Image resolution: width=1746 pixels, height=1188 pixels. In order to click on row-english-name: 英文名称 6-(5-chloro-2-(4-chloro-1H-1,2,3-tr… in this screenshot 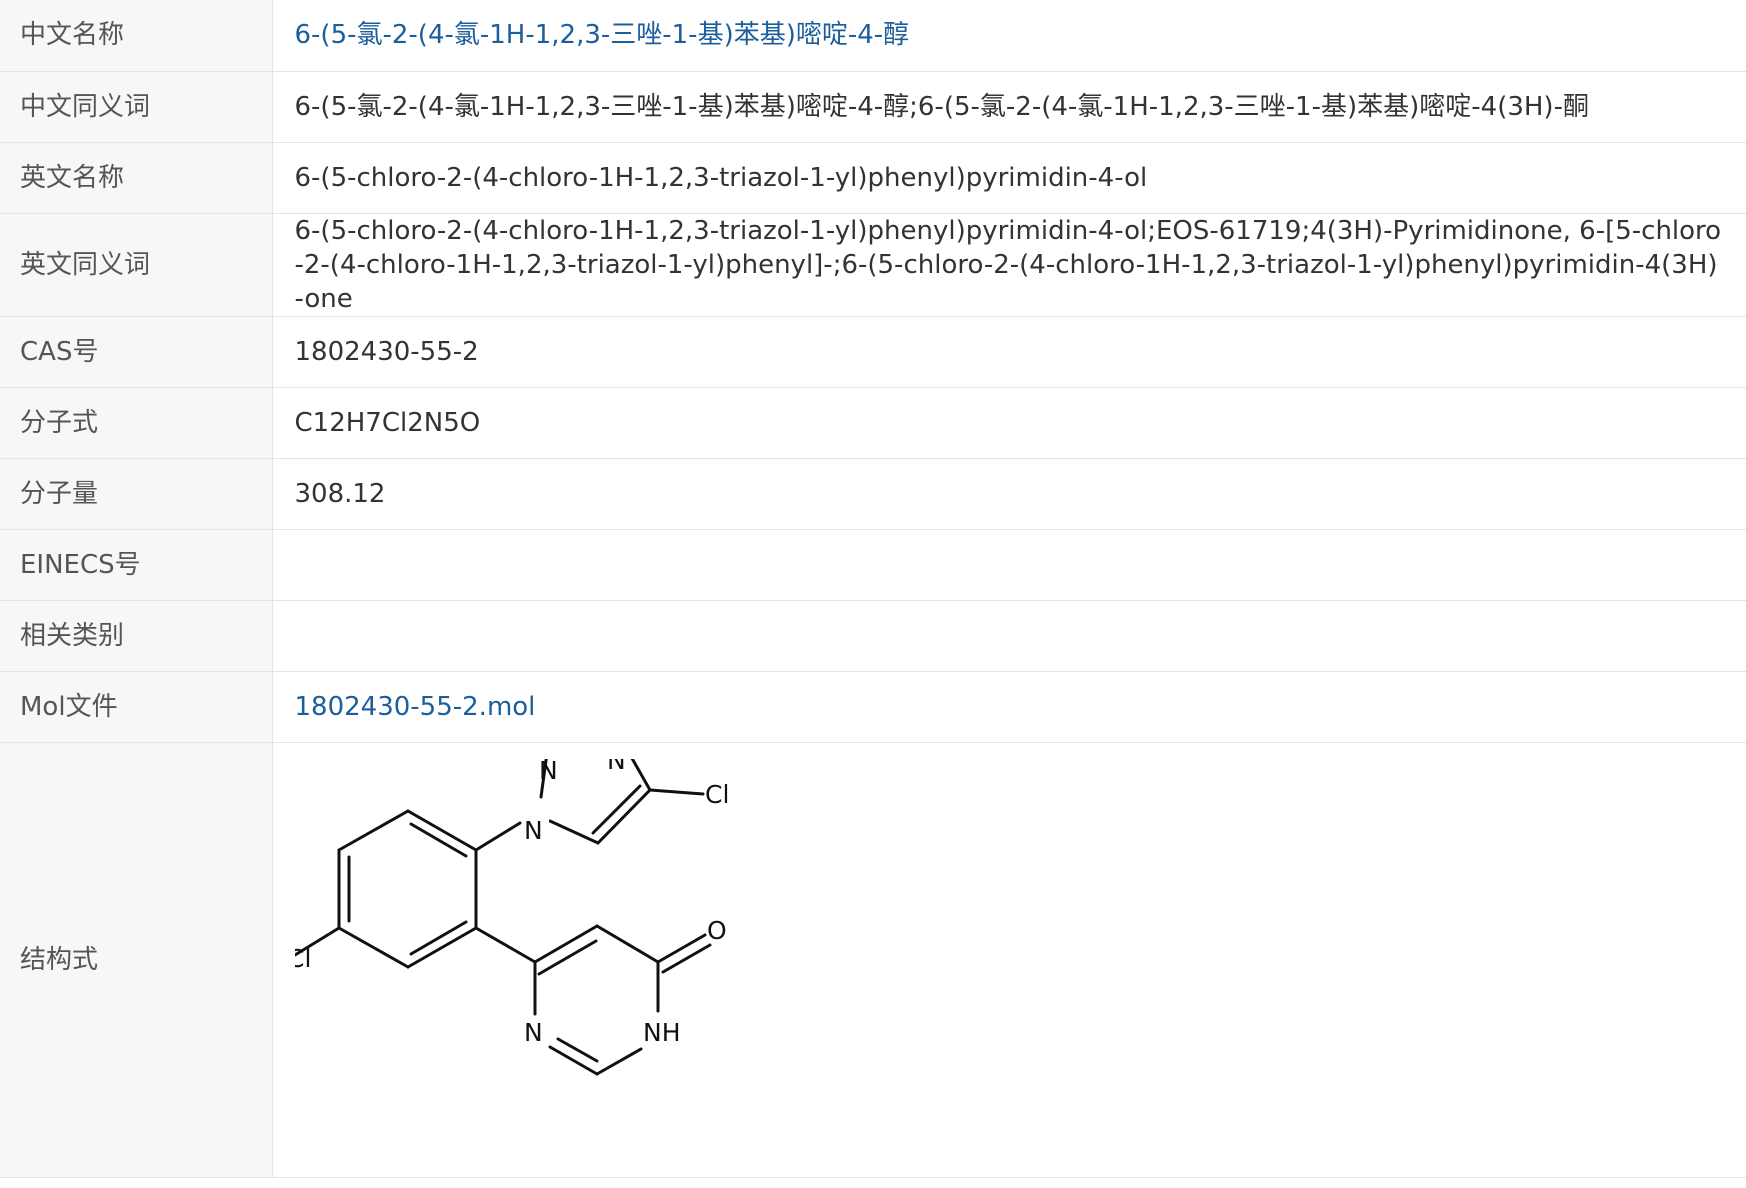, I will do `click(873, 177)`.